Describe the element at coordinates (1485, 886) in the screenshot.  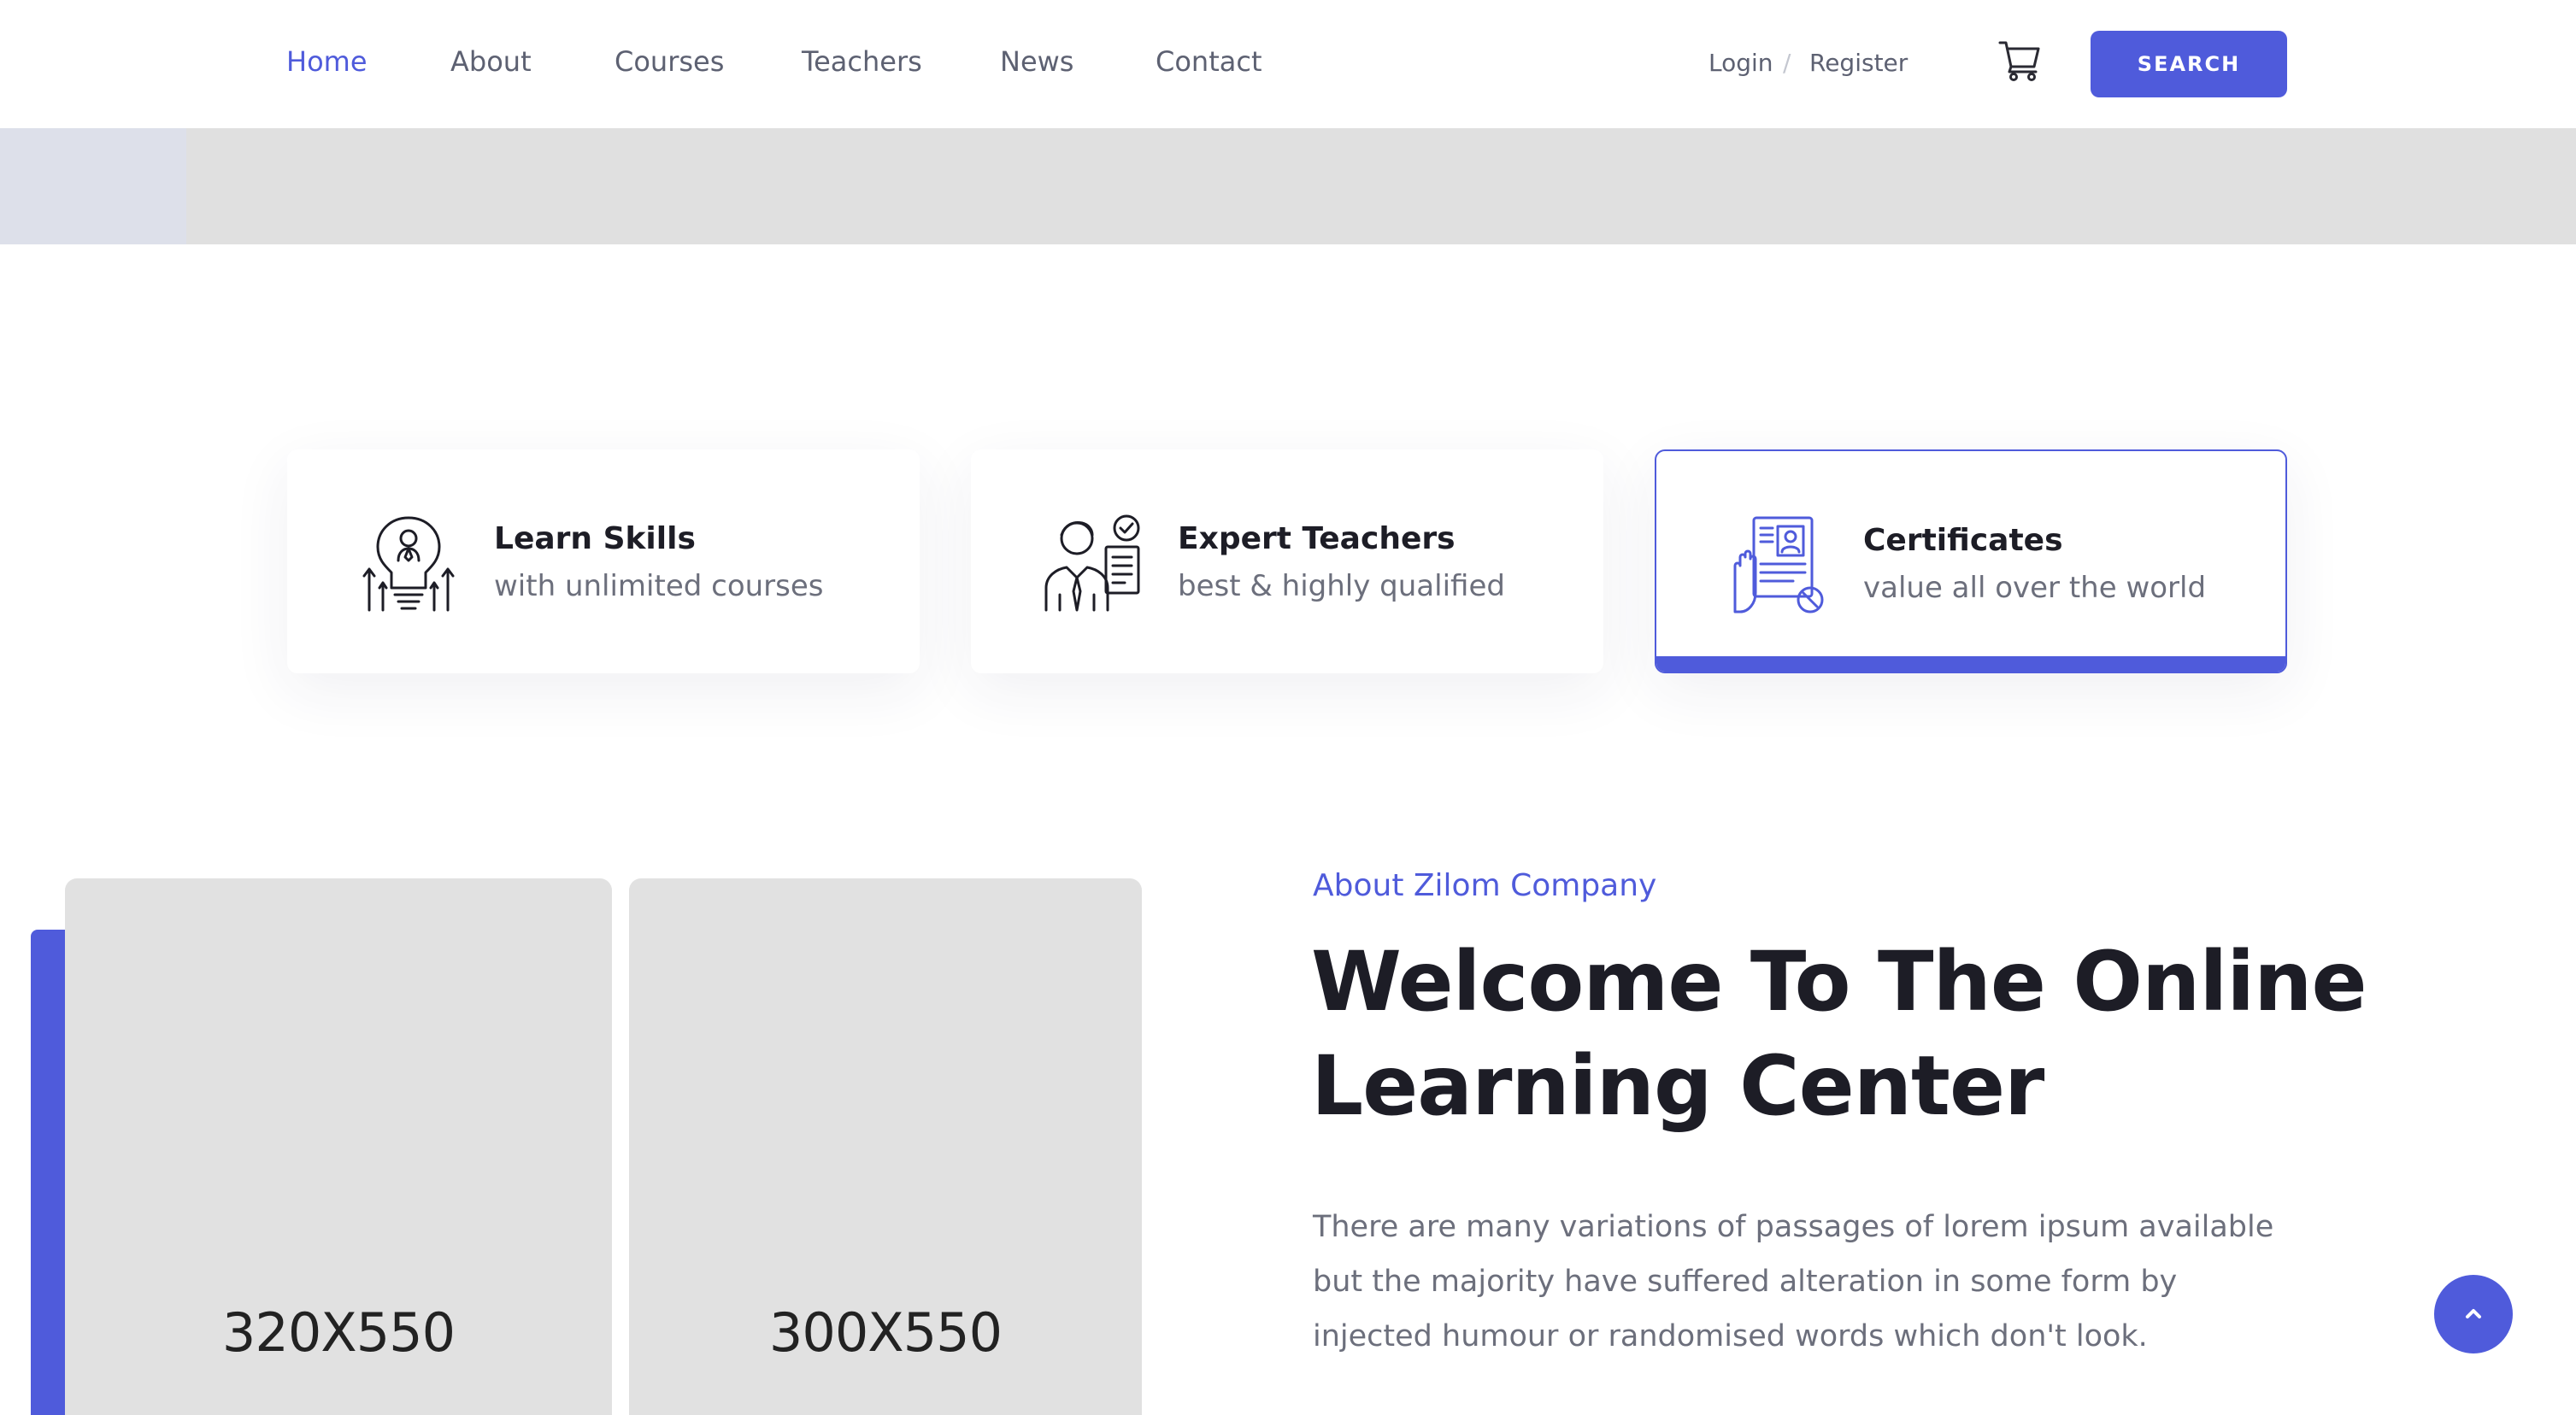
I see `about-kicker: About Zilom Company` at that location.